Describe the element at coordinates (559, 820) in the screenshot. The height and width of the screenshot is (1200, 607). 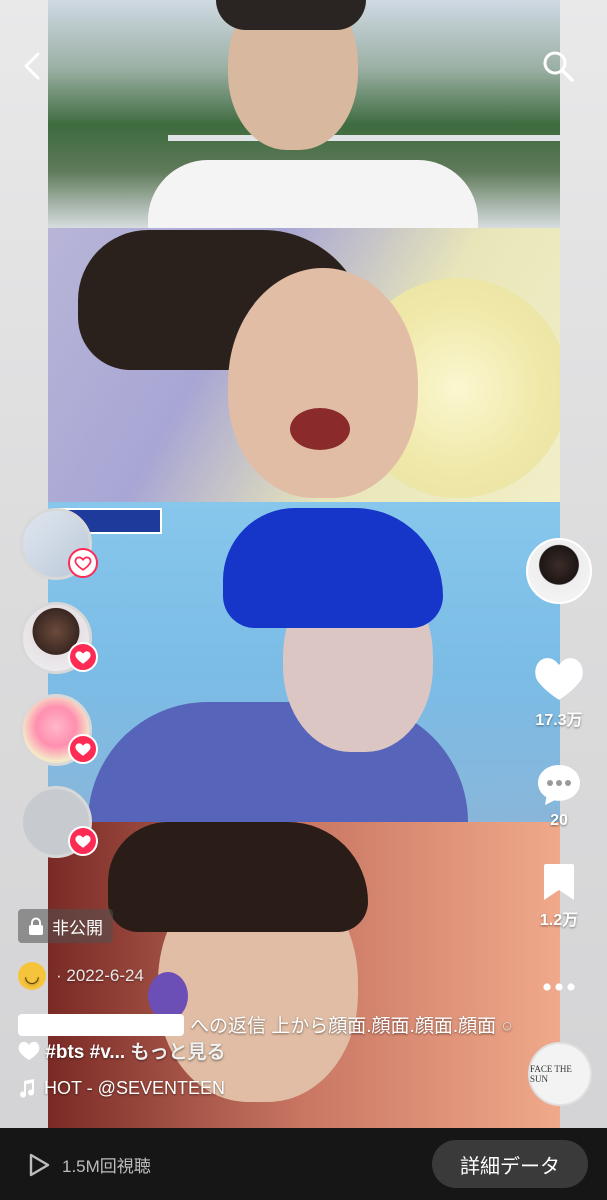
I see `comment-count: 20` at that location.